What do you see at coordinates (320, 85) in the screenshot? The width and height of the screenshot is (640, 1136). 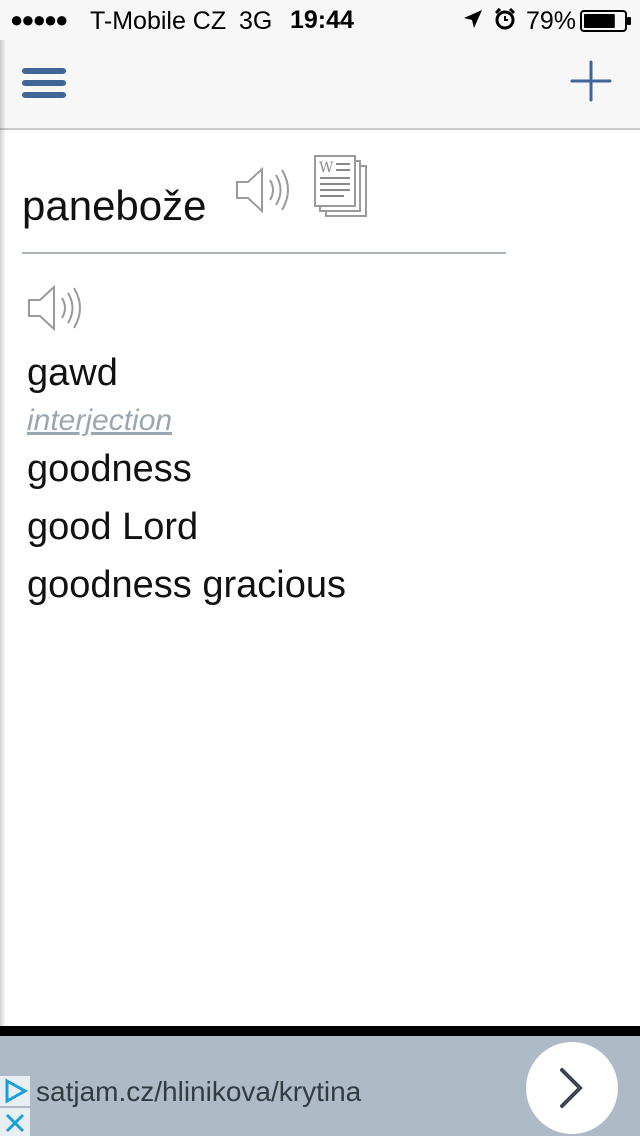 I see `navigation-bar` at bounding box center [320, 85].